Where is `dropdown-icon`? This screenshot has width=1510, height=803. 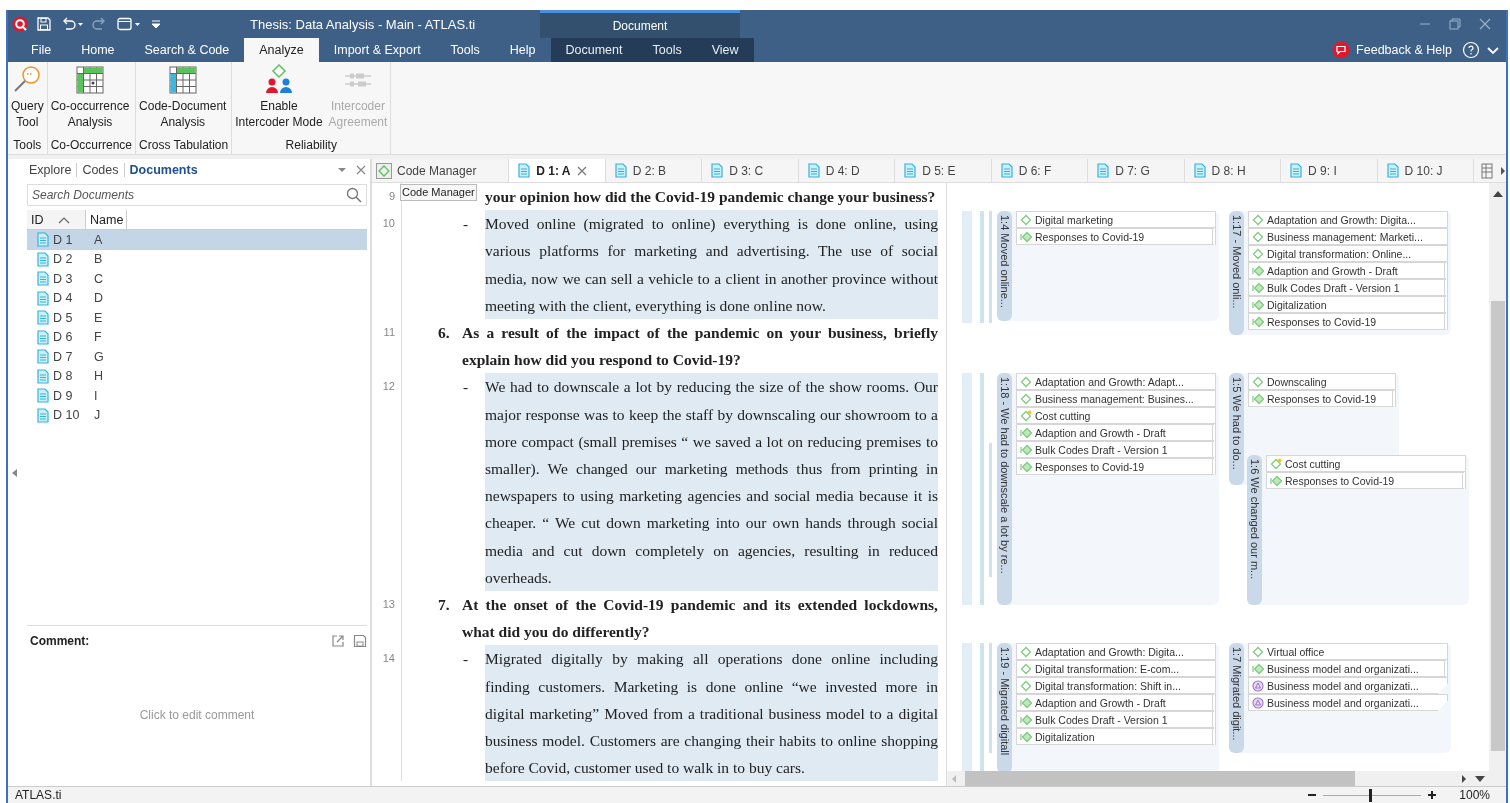 dropdown-icon is located at coordinates (1480, 778).